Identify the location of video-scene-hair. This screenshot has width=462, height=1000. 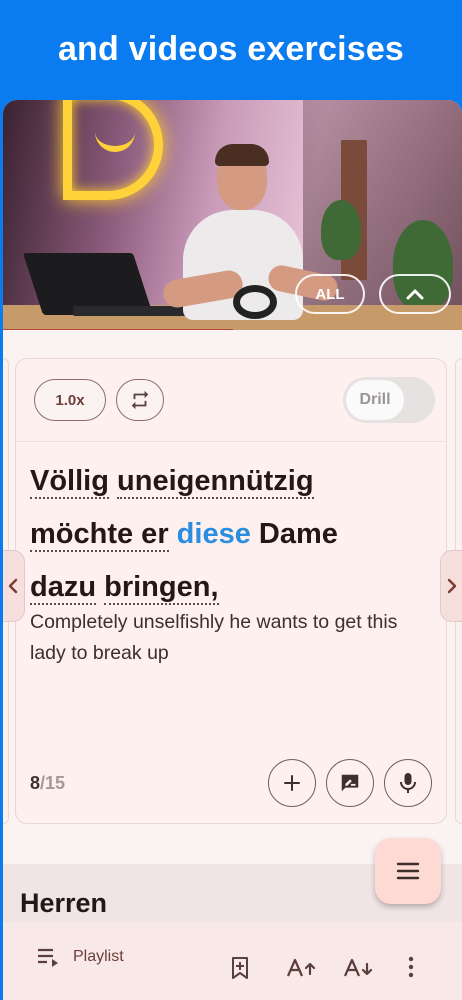
(242, 155).